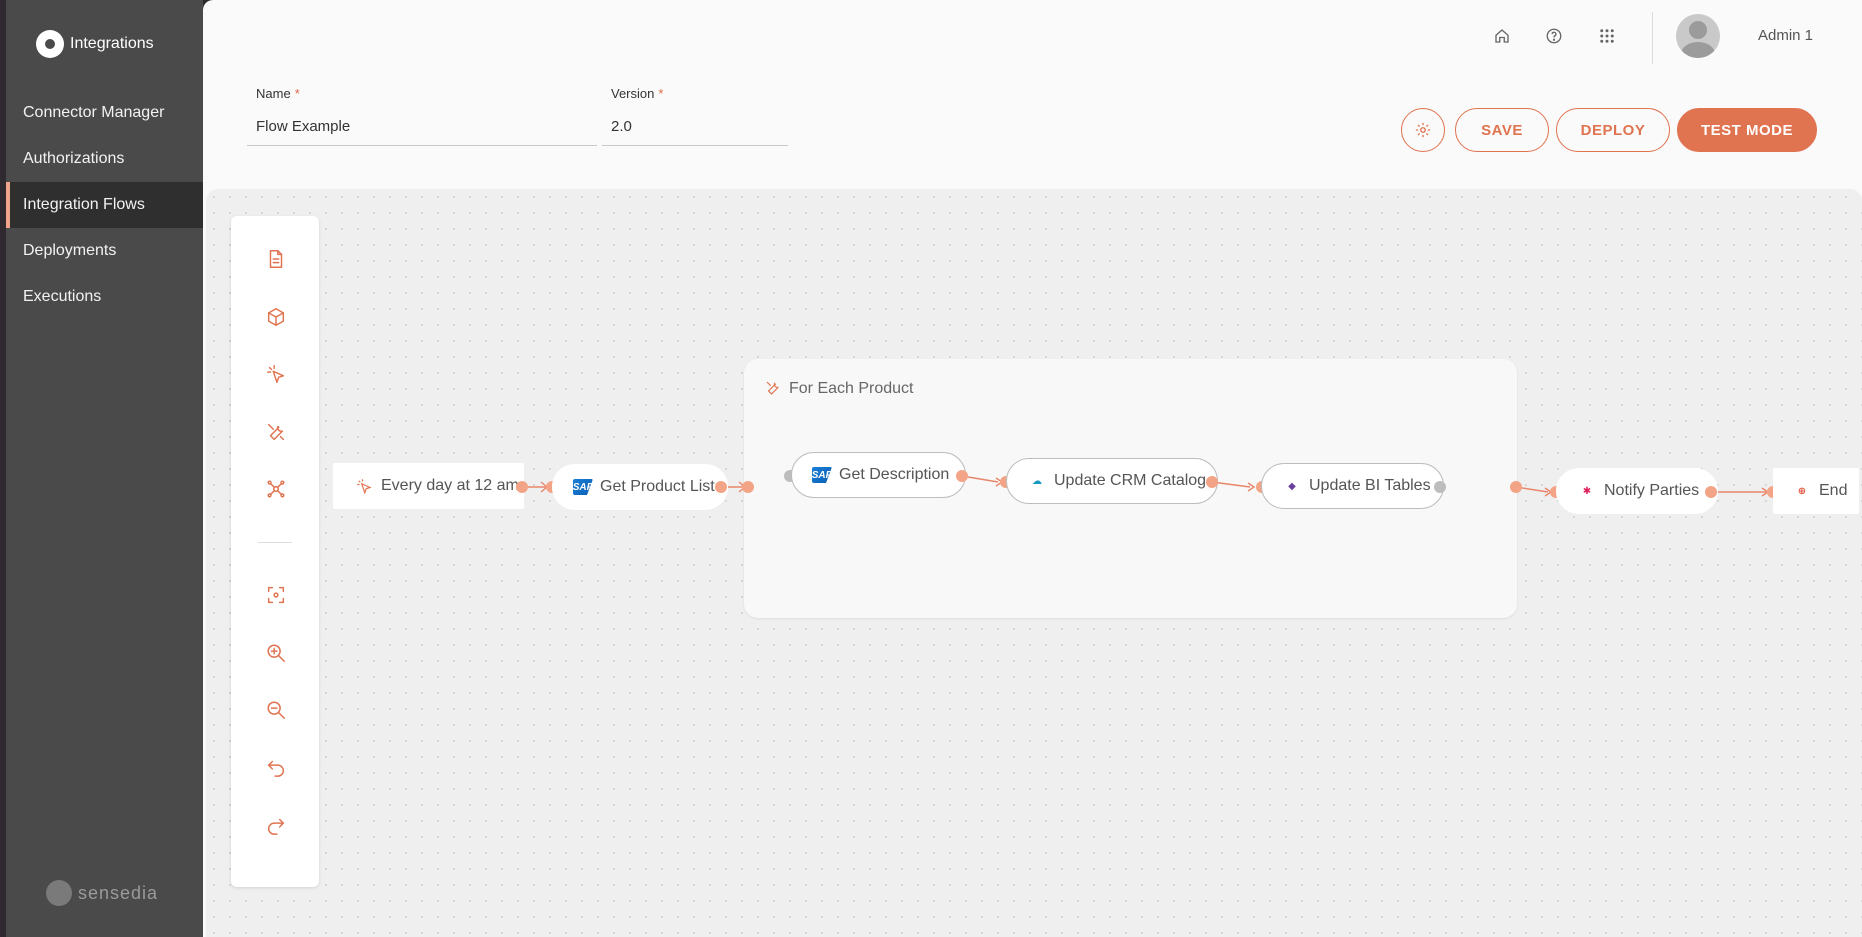 The image size is (1862, 937). Describe the element at coordinates (1711, 492) in the screenshot. I see `notify-out-port` at that location.